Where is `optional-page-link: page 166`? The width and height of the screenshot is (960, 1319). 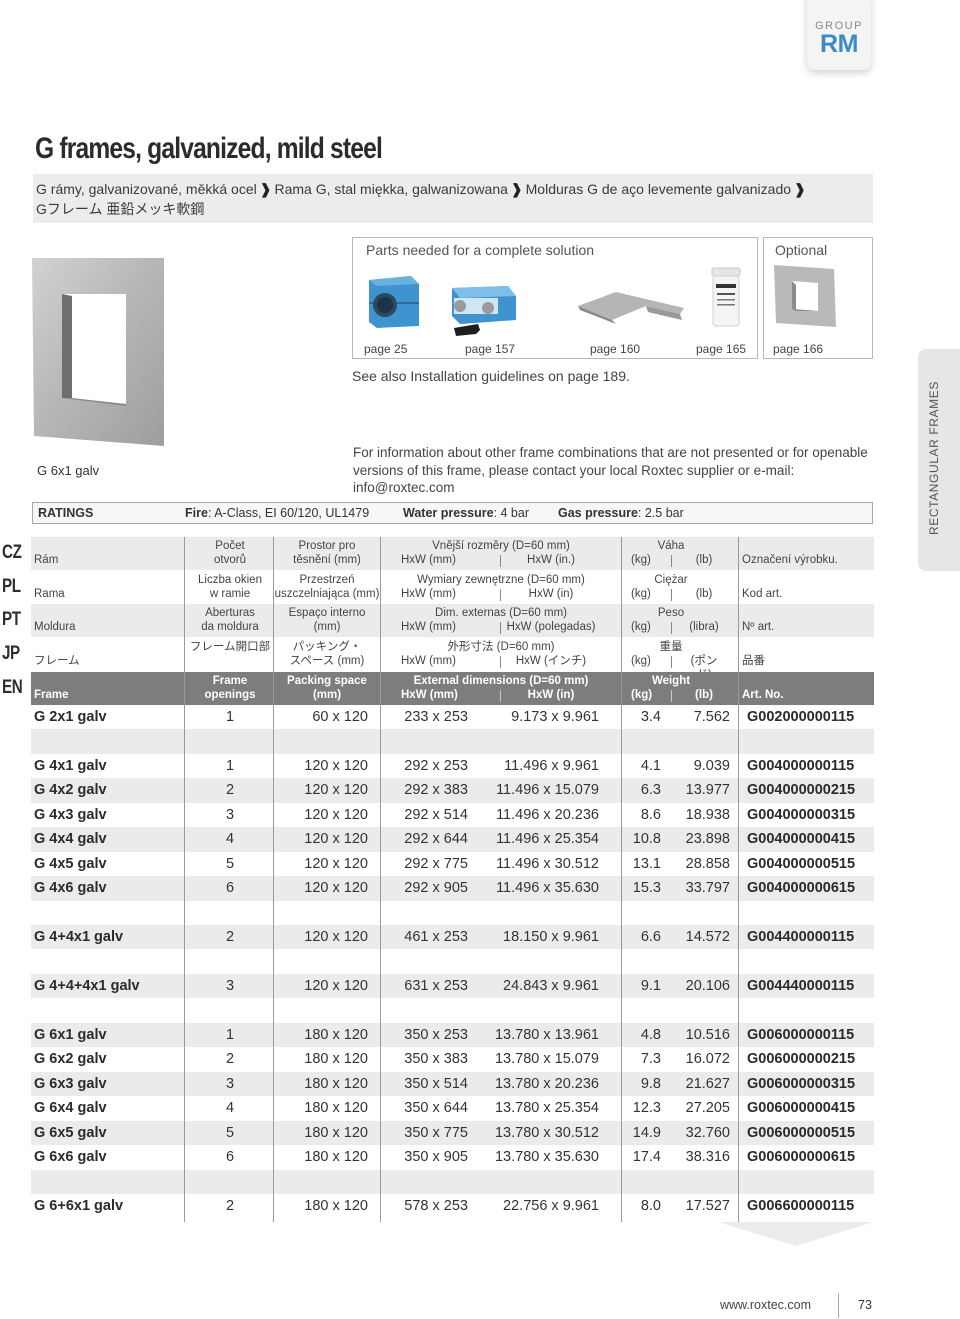
optional-page-link: page 166 is located at coordinates (798, 349).